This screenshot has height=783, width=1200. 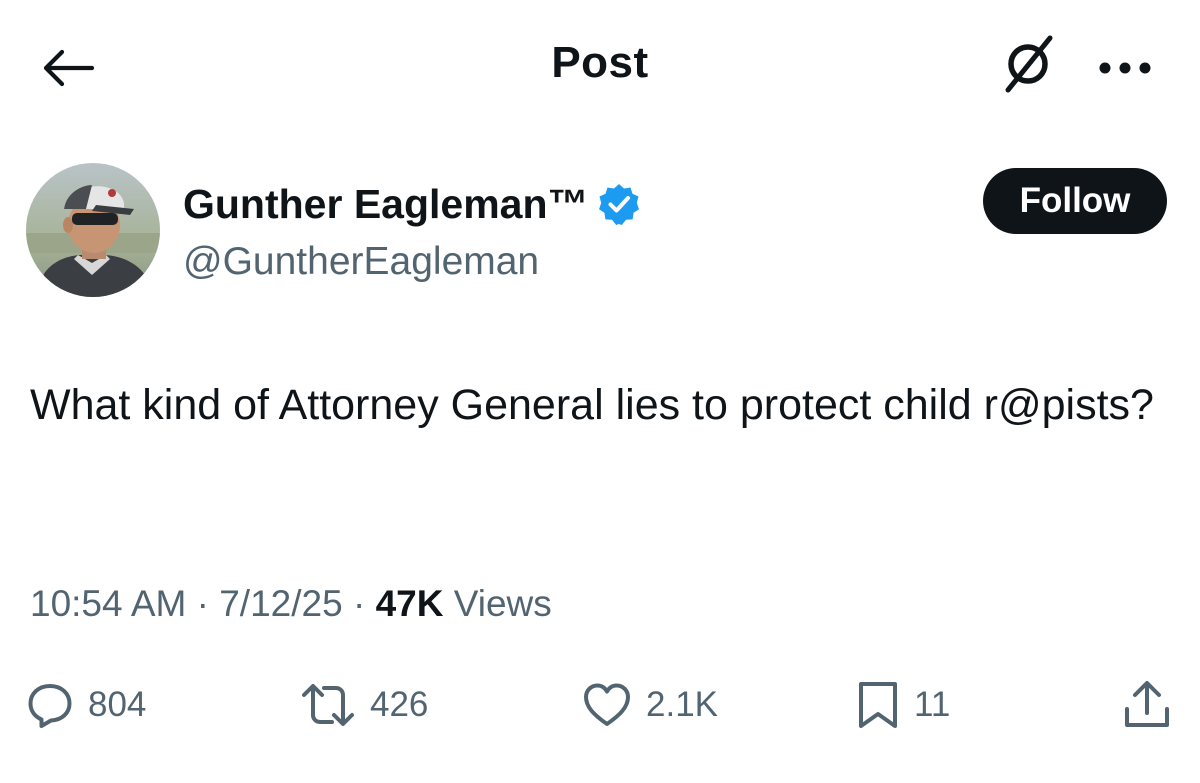 I want to click on bookmark-count: 11, so click(x=932, y=704).